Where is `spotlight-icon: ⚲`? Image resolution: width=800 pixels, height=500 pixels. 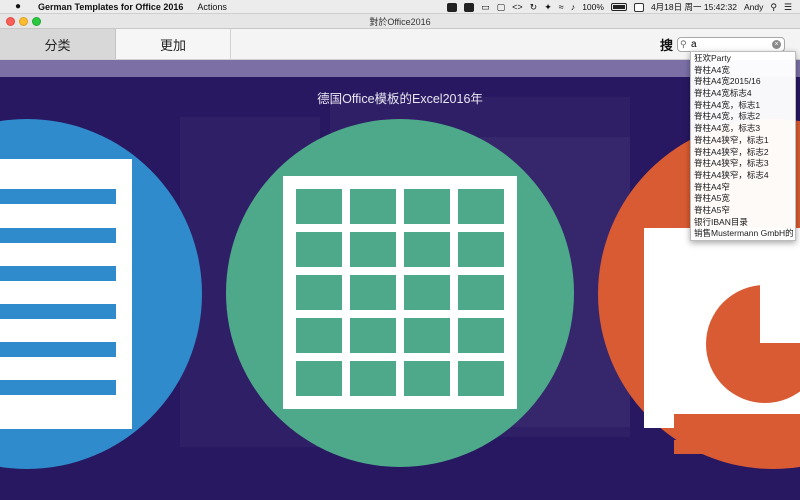
spotlight-icon: ⚲ is located at coordinates (773, 7).